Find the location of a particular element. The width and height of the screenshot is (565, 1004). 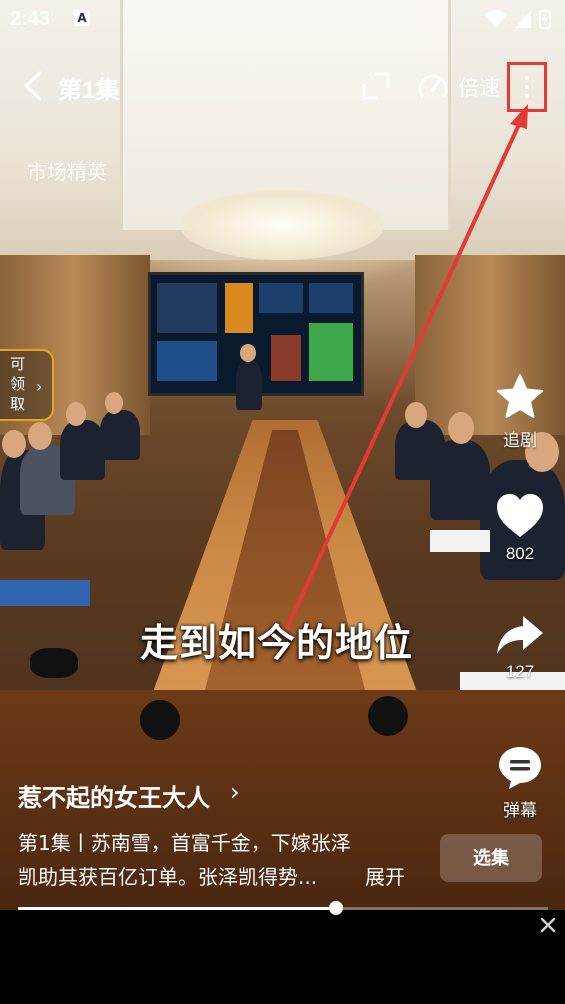

papers is located at coordinates (460, 541).